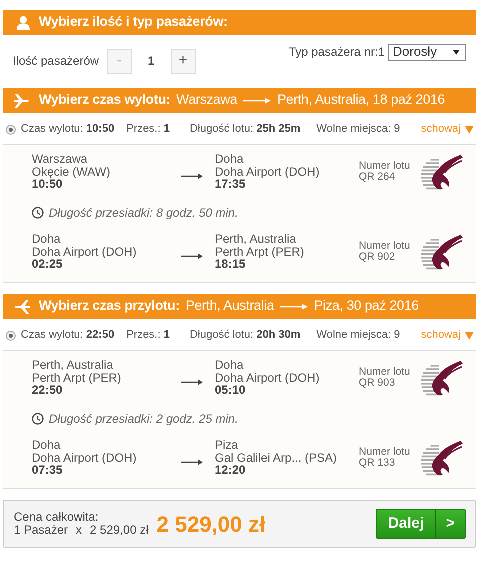  What do you see at coordinates (77, 378) in the screenshot?
I see `departure-airport: Perth Arpt (PER)` at bounding box center [77, 378].